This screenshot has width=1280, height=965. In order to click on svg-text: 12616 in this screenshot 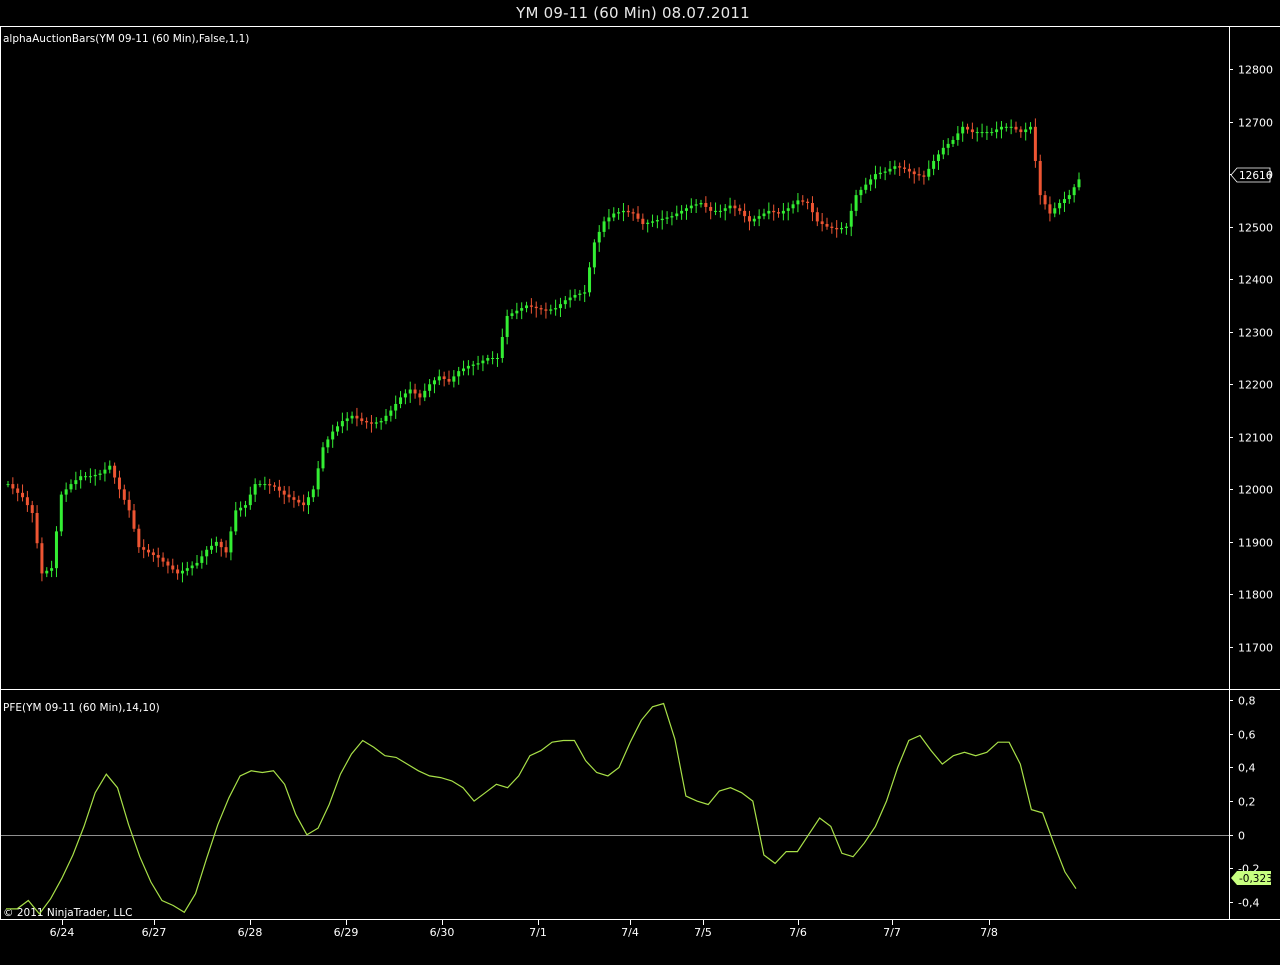, I will do `click(1256, 176)`.